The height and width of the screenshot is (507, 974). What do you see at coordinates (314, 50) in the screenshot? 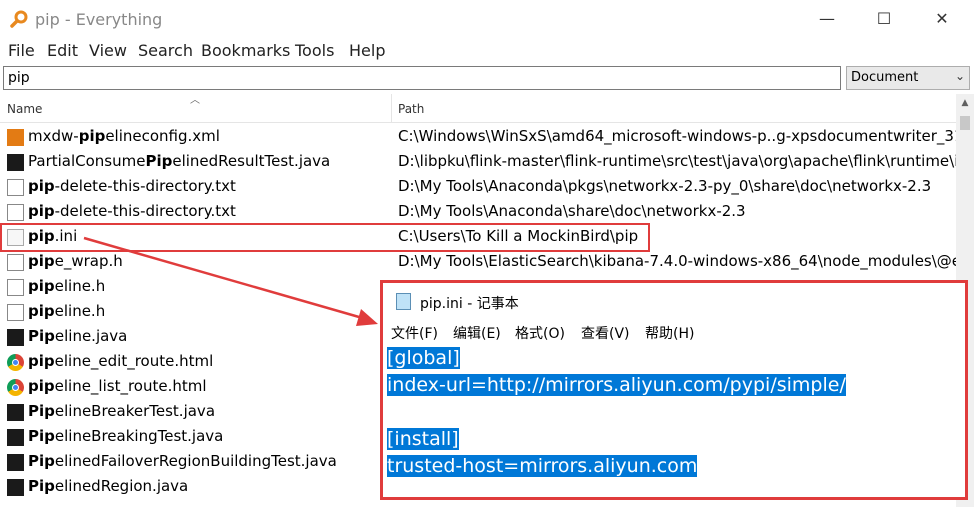
I see `menu-tools: Tools` at bounding box center [314, 50].